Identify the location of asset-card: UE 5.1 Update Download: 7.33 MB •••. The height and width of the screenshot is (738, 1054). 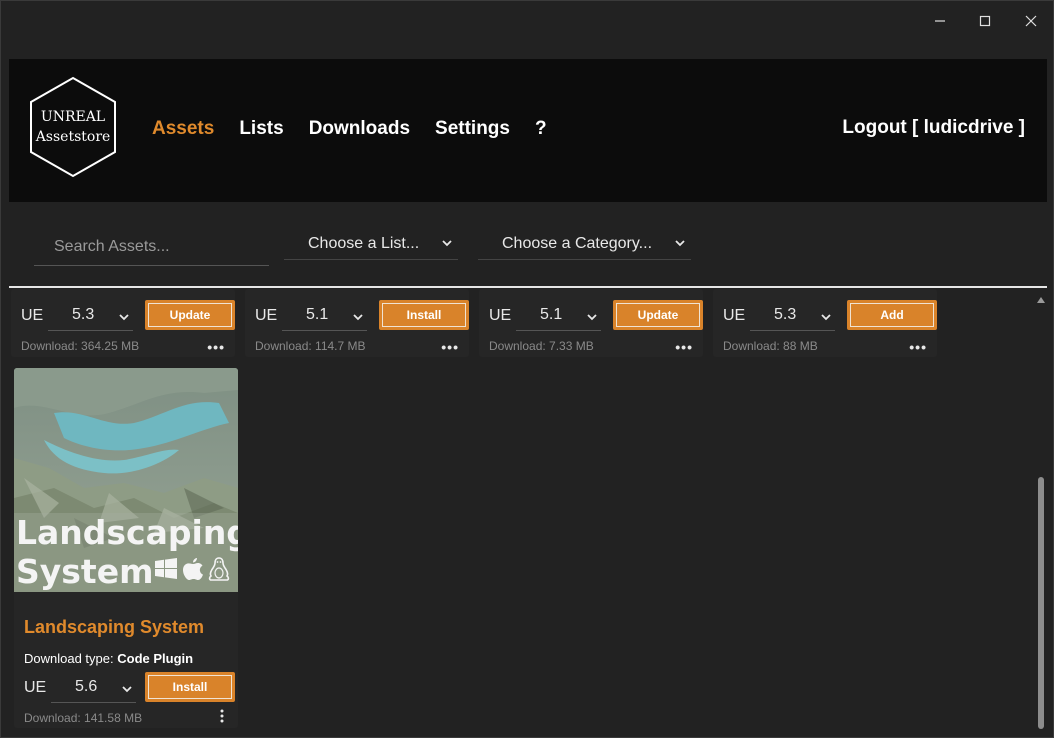
(591, 323).